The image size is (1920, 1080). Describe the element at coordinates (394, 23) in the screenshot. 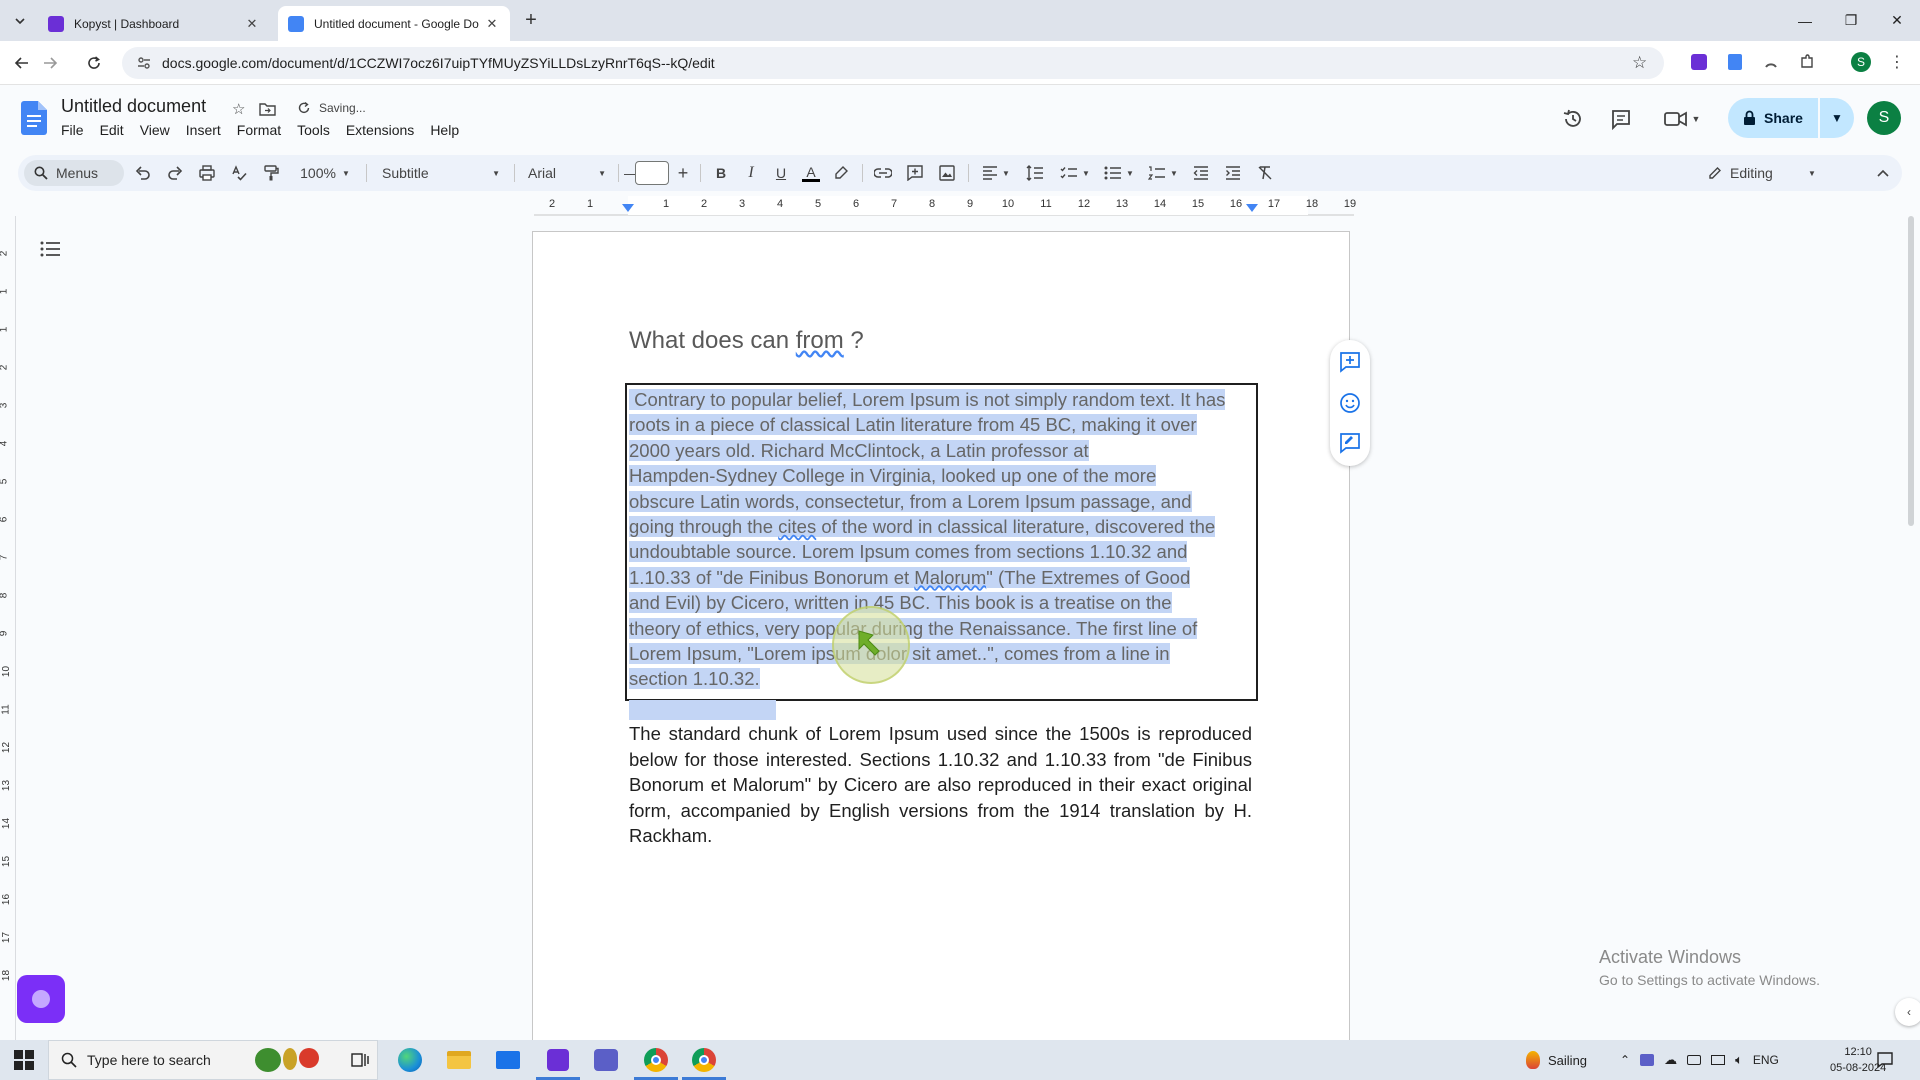

I see `tab-google-docs: Untitled document - Google Do ✕` at that location.